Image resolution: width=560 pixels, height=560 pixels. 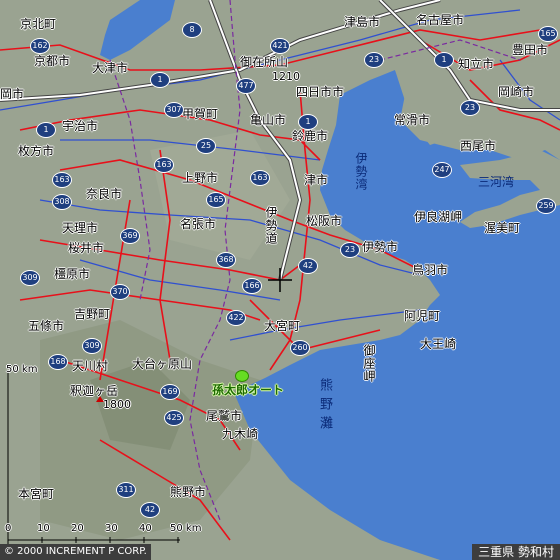 I want to click on cape-label: 大王崎, so click(x=438, y=344).